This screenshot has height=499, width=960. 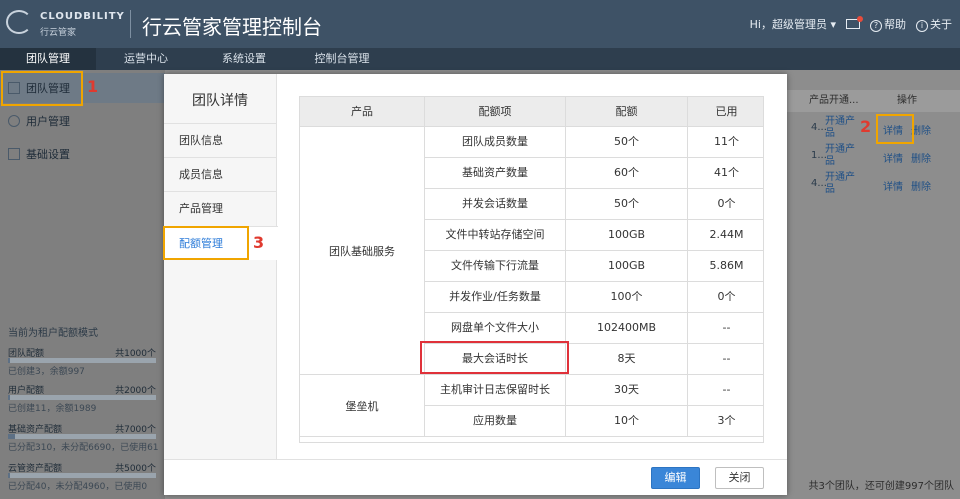 What do you see at coordinates (48, 121) in the screenshot?
I see `sidebar-item-label: 用户管理` at bounding box center [48, 121].